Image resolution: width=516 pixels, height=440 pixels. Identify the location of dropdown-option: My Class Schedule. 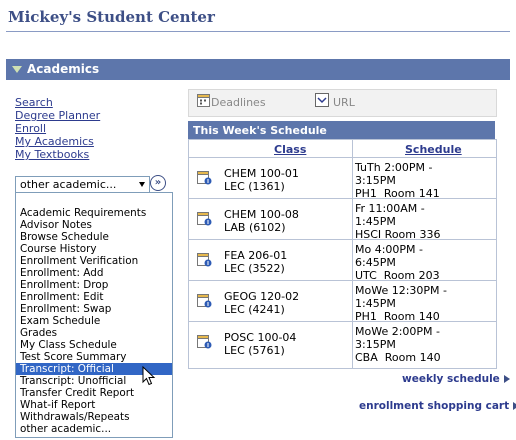
(94, 345).